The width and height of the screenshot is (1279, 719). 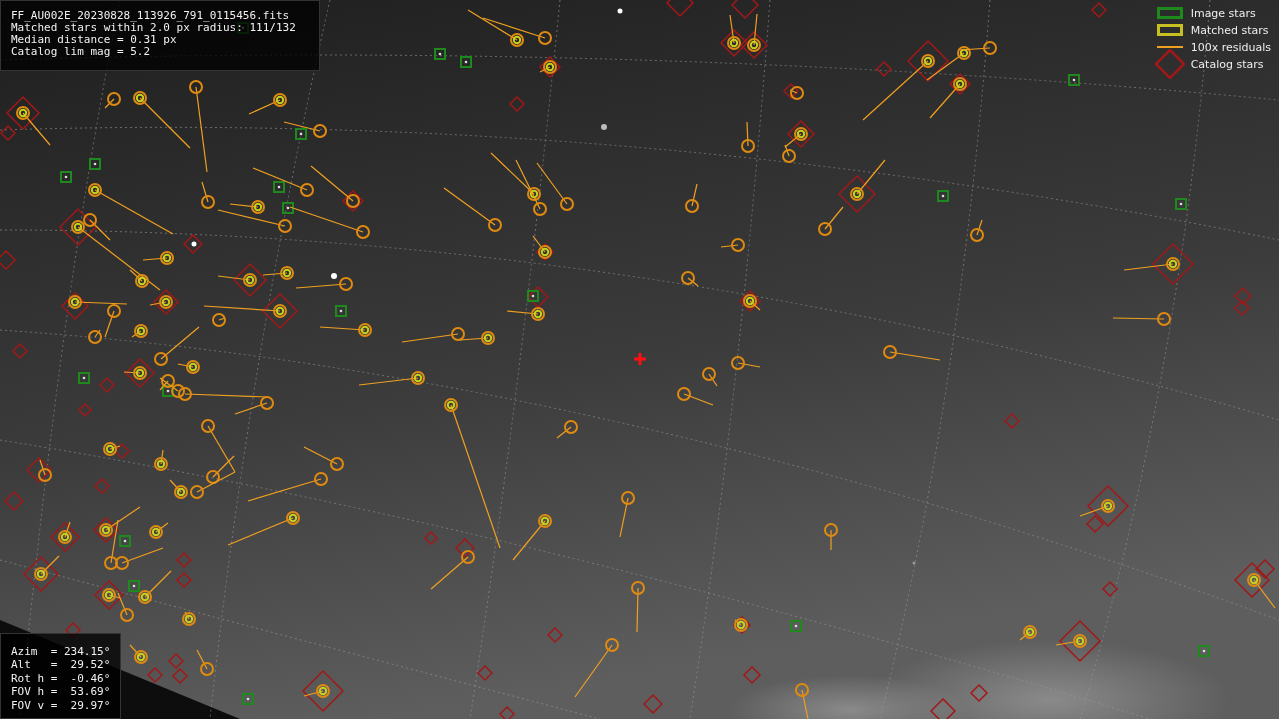 What do you see at coordinates (1230, 47) in the screenshot?
I see `legend-label: 100x residuals` at bounding box center [1230, 47].